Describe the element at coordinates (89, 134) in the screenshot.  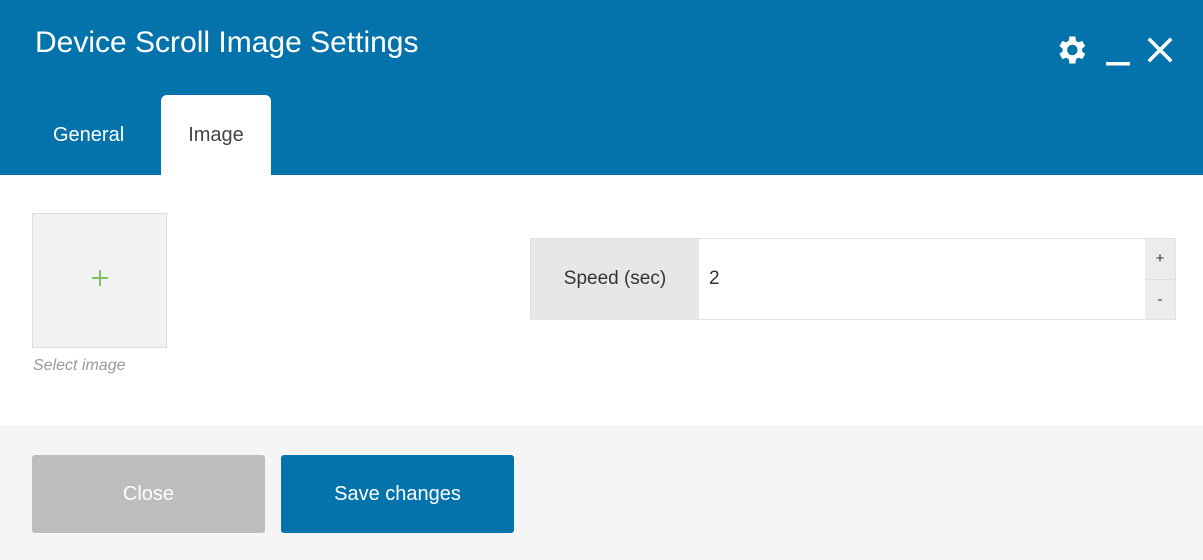
I see `tab-general-label: General` at that location.